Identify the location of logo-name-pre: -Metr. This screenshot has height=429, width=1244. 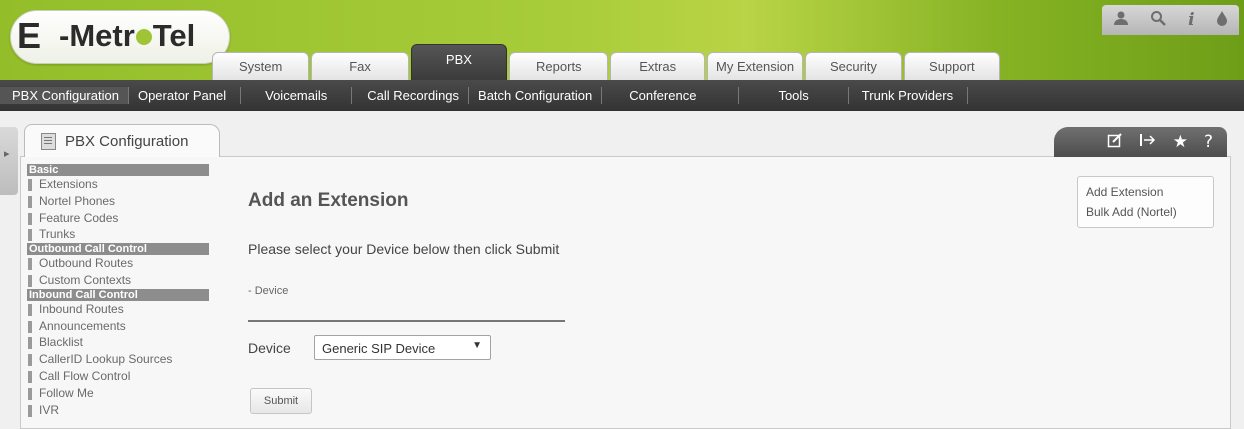
(97, 35).